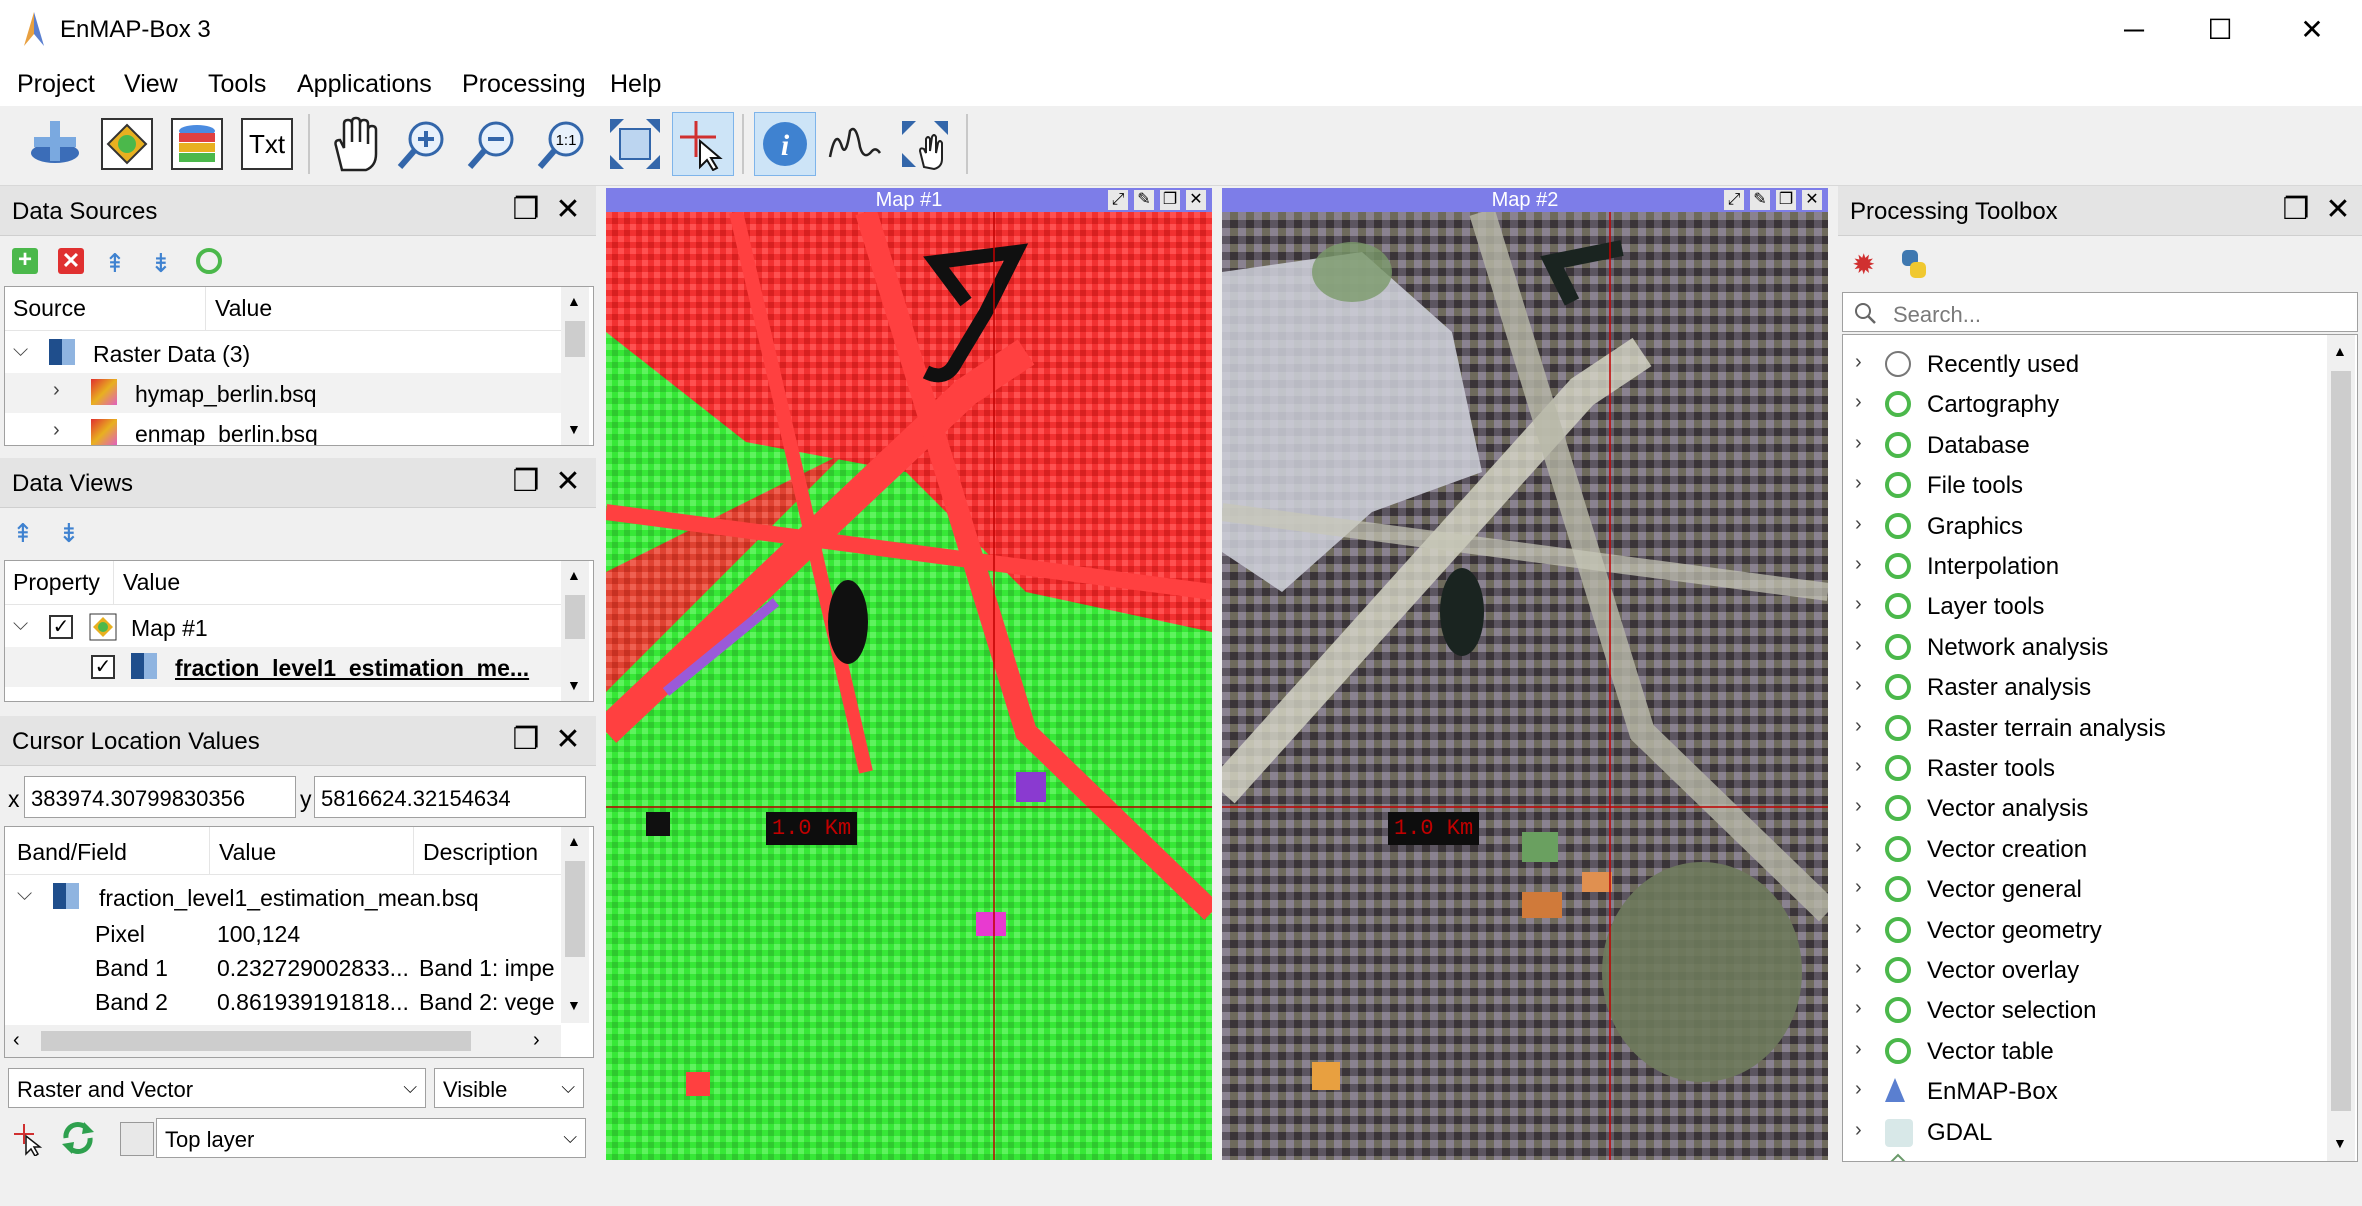  Describe the element at coordinates (127, 144) in the screenshot. I see `open-map-view-button` at that location.